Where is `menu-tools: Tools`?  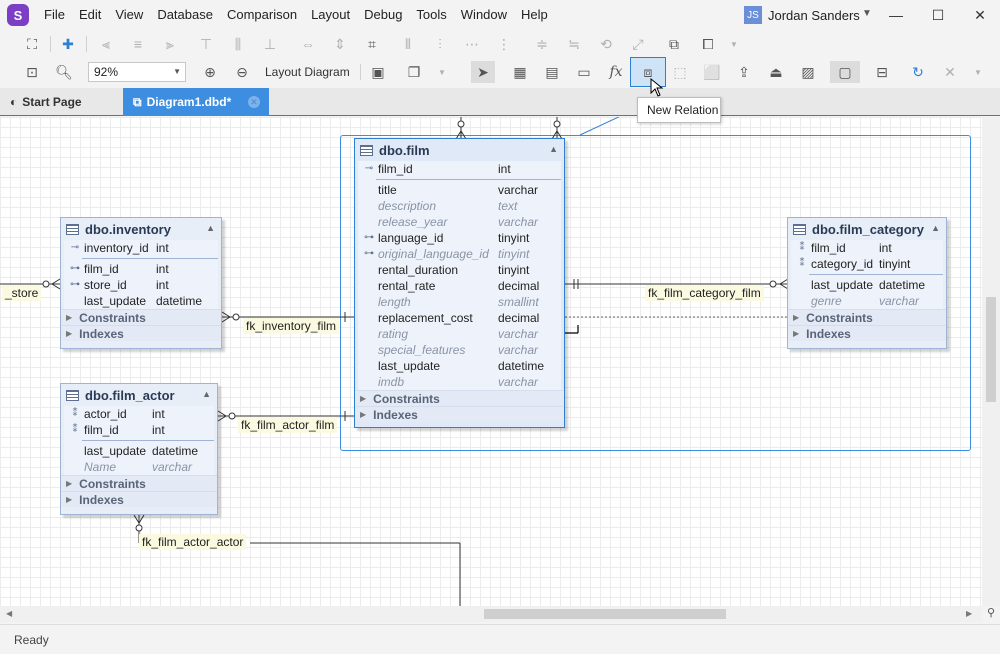
menu-tools: Tools is located at coordinates (431, 15).